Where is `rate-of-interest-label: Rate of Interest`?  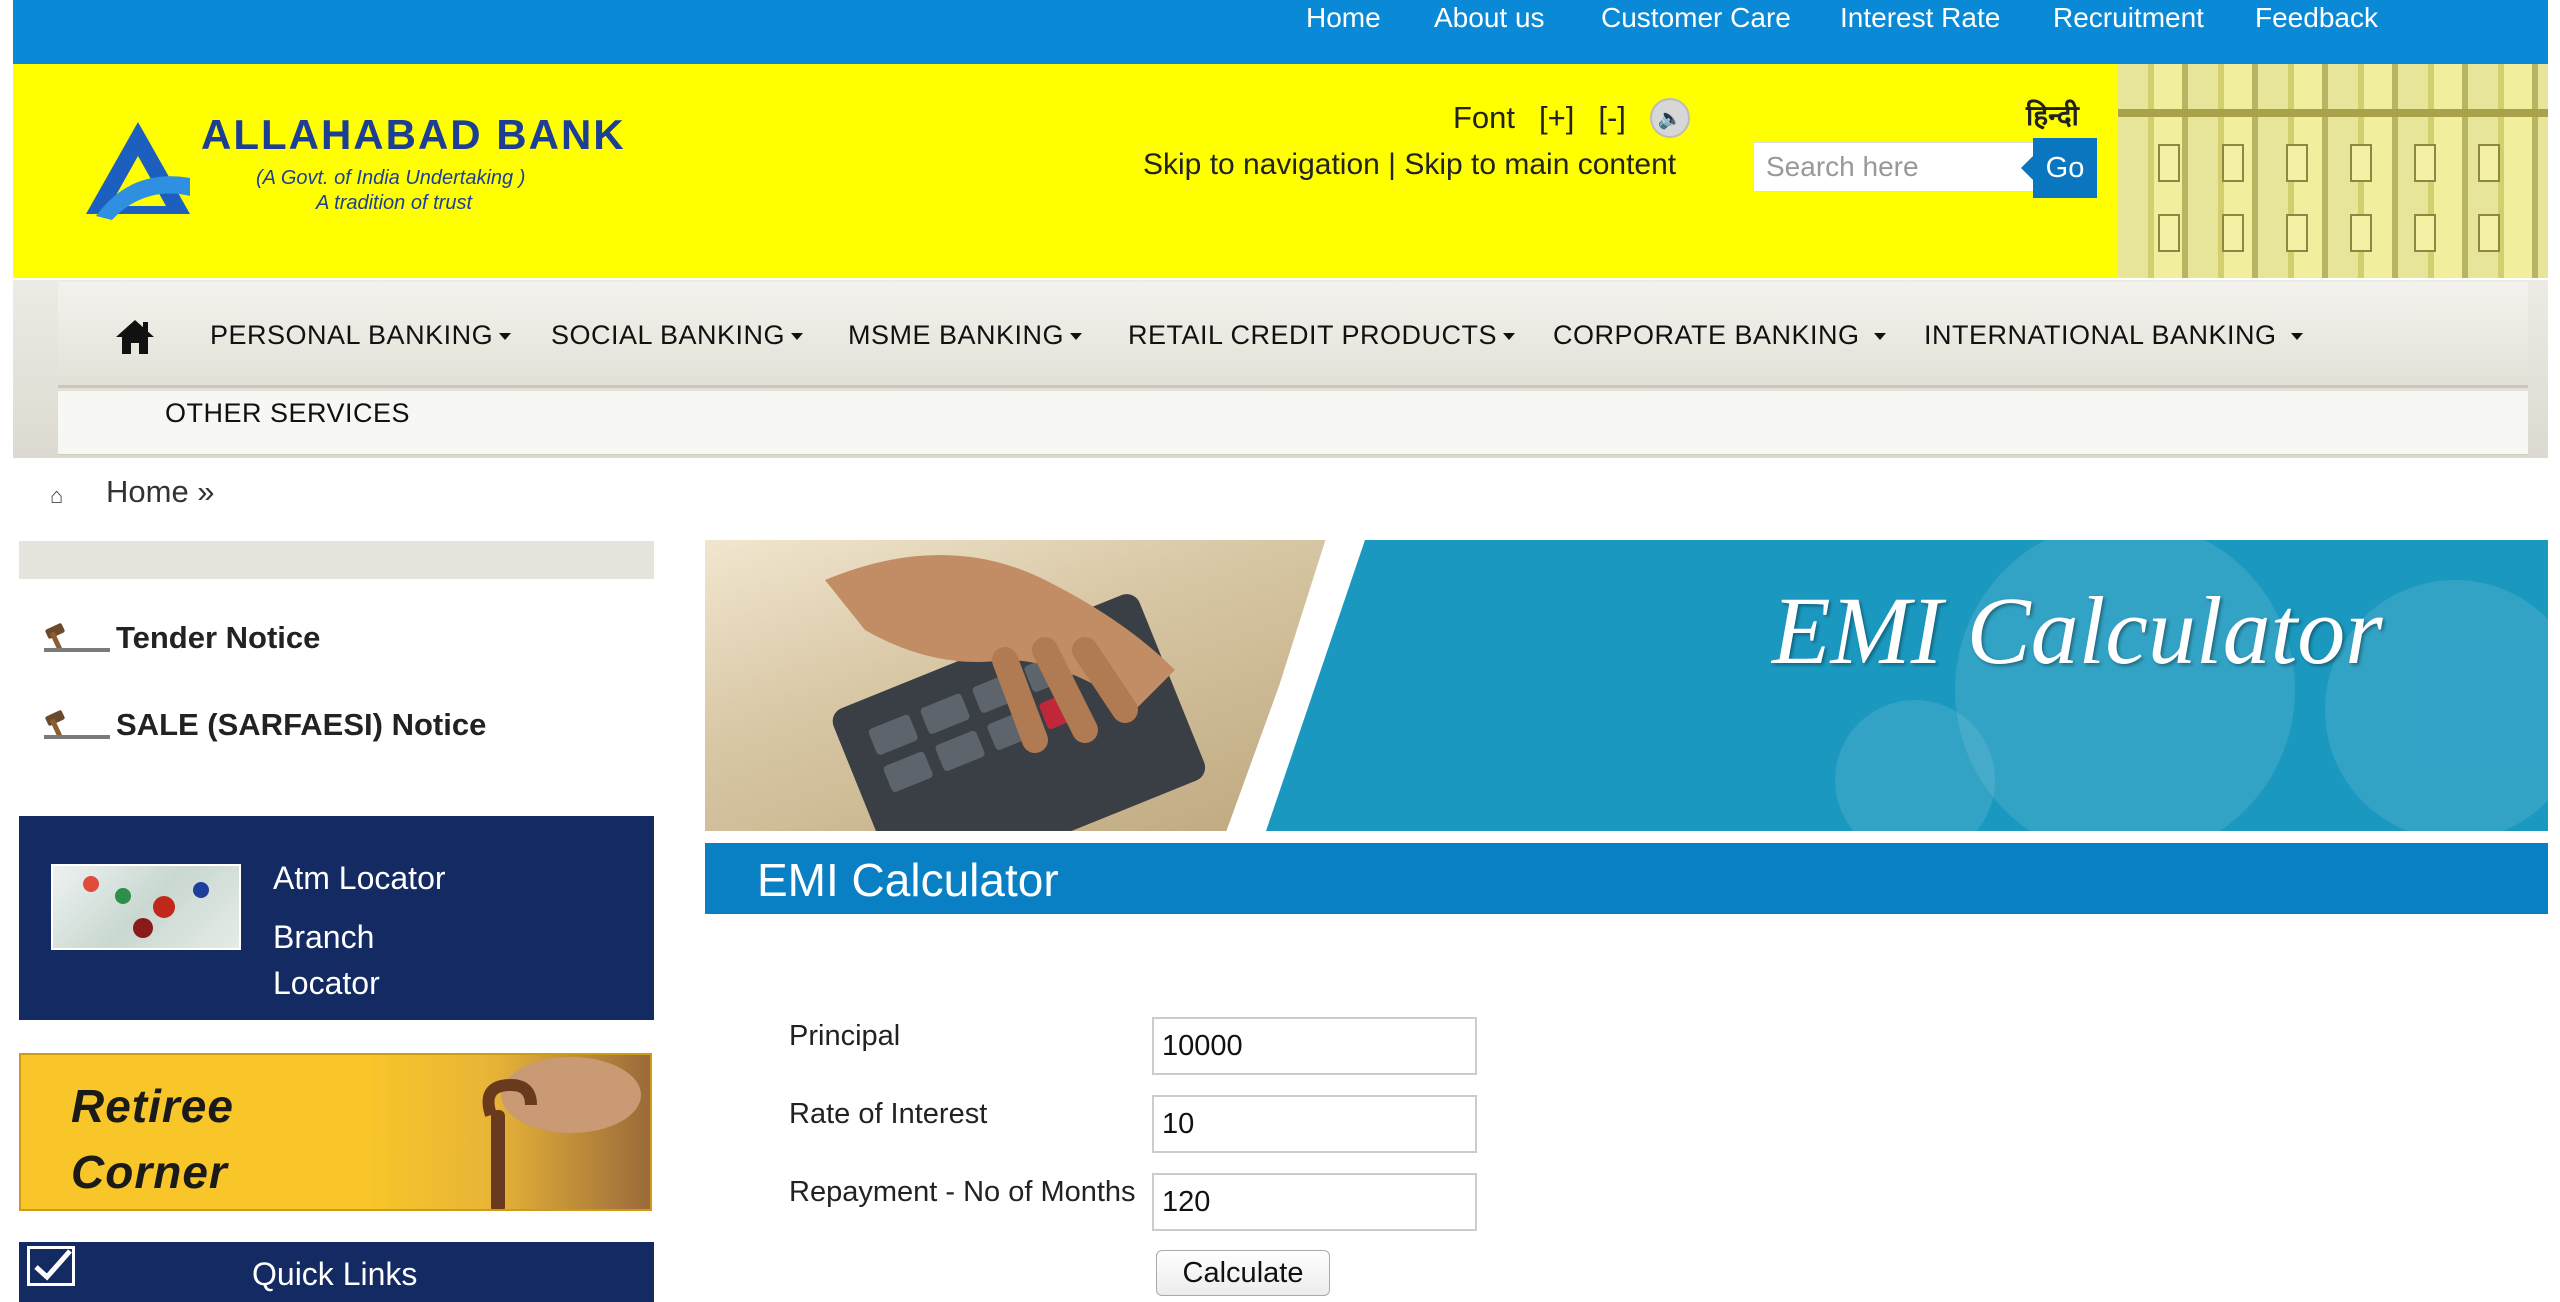
rate-of-interest-label: Rate of Interest is located at coordinates (888, 1114).